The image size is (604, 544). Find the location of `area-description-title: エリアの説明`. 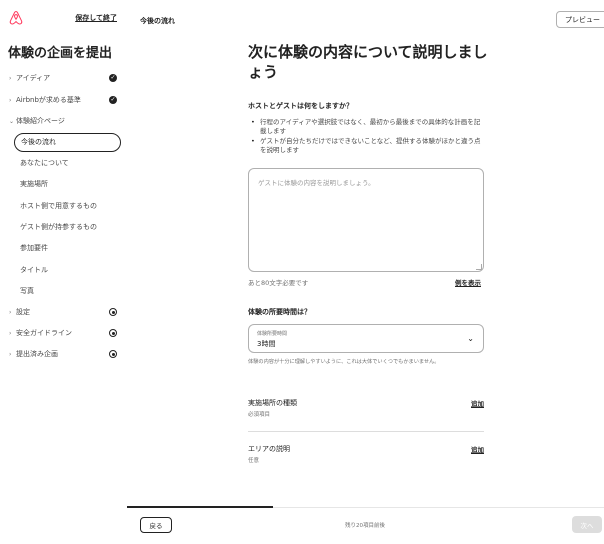

area-description-title: エリアの説明 is located at coordinates (269, 449).